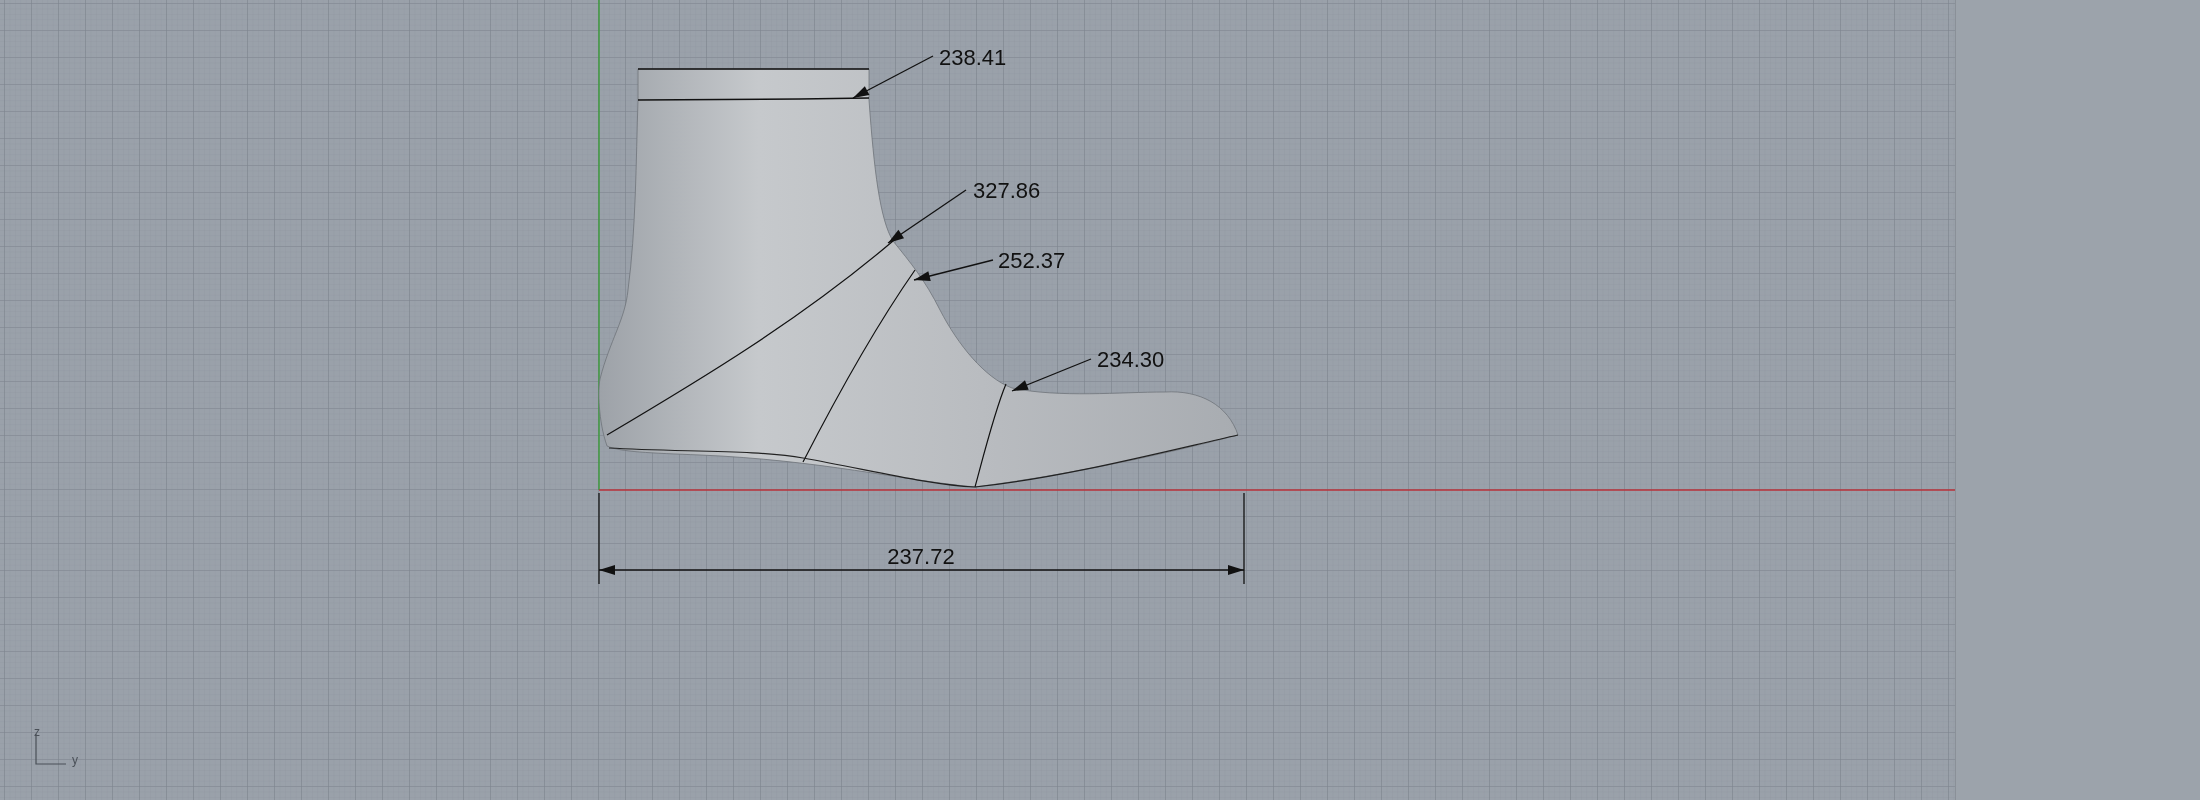 Image resolution: width=2200 pixels, height=800 pixels. Describe the element at coordinates (973, 57) in the screenshot. I see `dimension-label: 238.41` at that location.